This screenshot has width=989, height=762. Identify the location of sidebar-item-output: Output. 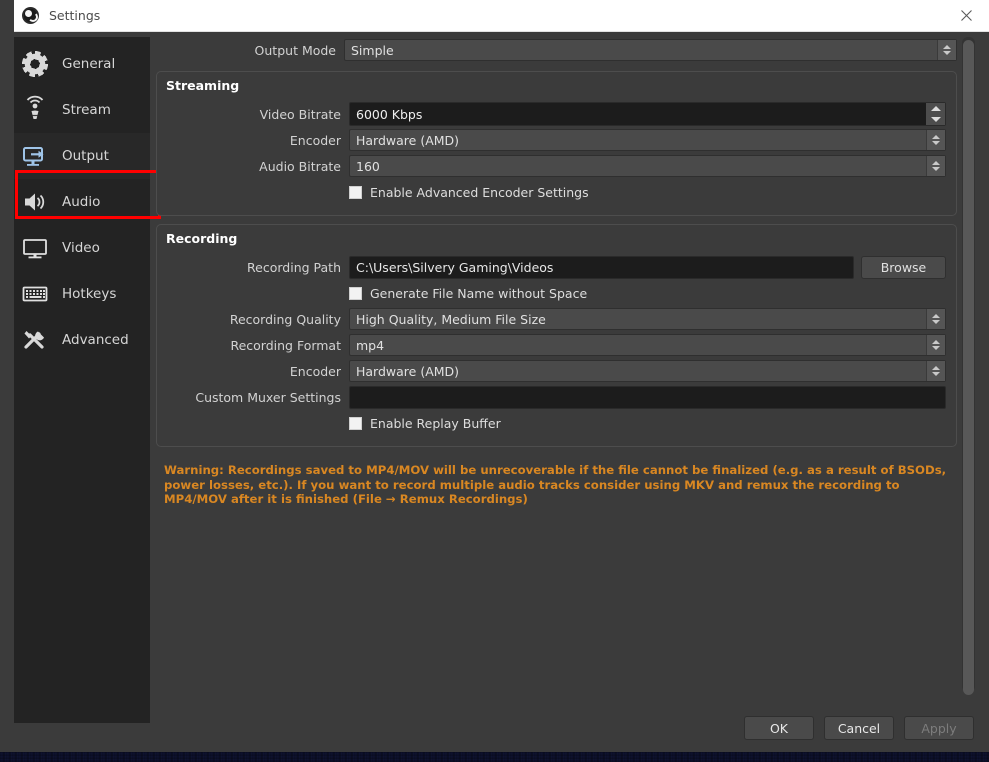
(82, 156).